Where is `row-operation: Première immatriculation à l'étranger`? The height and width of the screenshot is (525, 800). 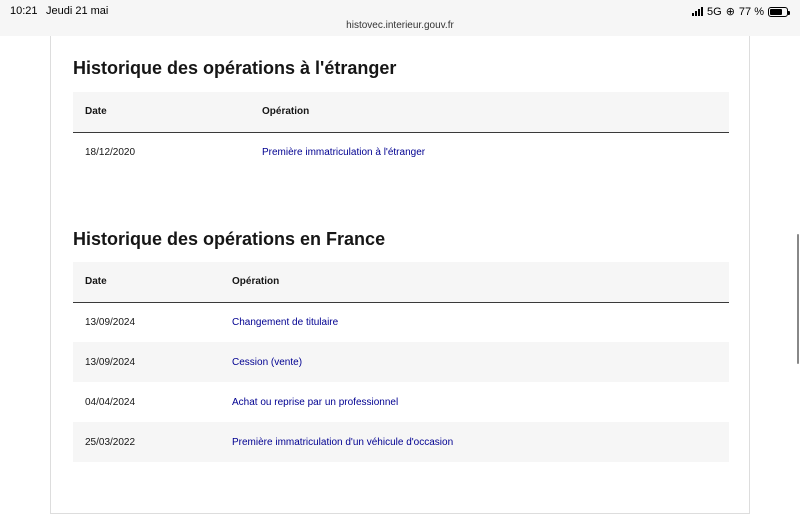 row-operation: Première immatriculation à l'étranger is located at coordinates (344, 152).